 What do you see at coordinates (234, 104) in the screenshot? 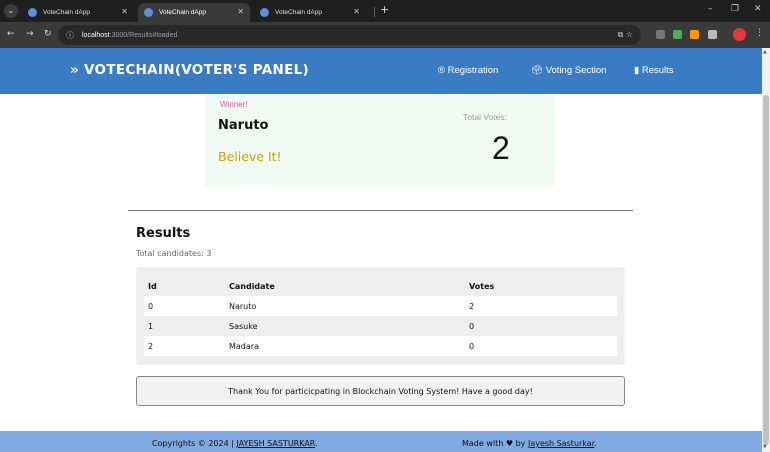
I see `winner-label: Winner!` at bounding box center [234, 104].